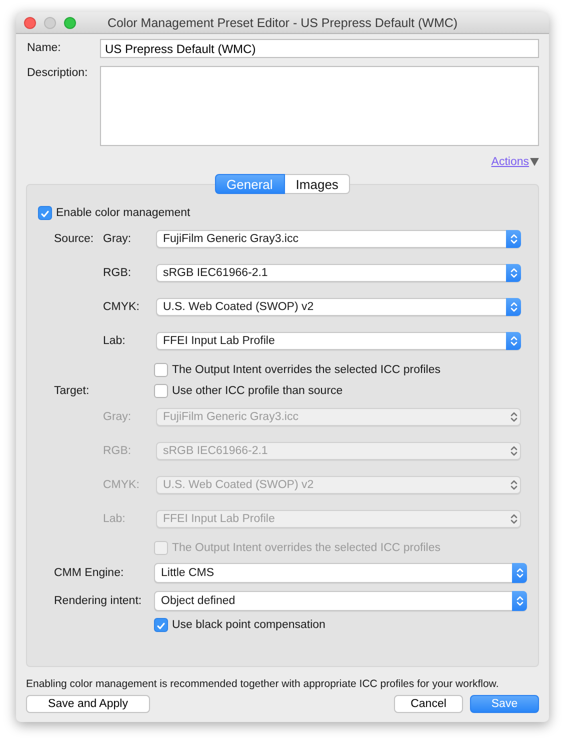 The image size is (565, 744). Describe the element at coordinates (257, 391) in the screenshot. I see `checkbox-label: Use other ICC profile than source` at that location.